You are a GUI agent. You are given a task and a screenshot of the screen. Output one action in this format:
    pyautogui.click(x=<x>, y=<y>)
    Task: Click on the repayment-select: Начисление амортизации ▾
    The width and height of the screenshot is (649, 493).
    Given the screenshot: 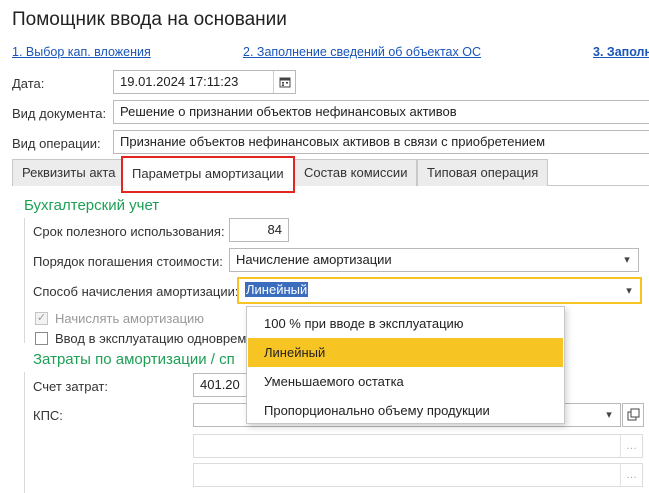 What is the action you would take?
    pyautogui.click(x=434, y=260)
    